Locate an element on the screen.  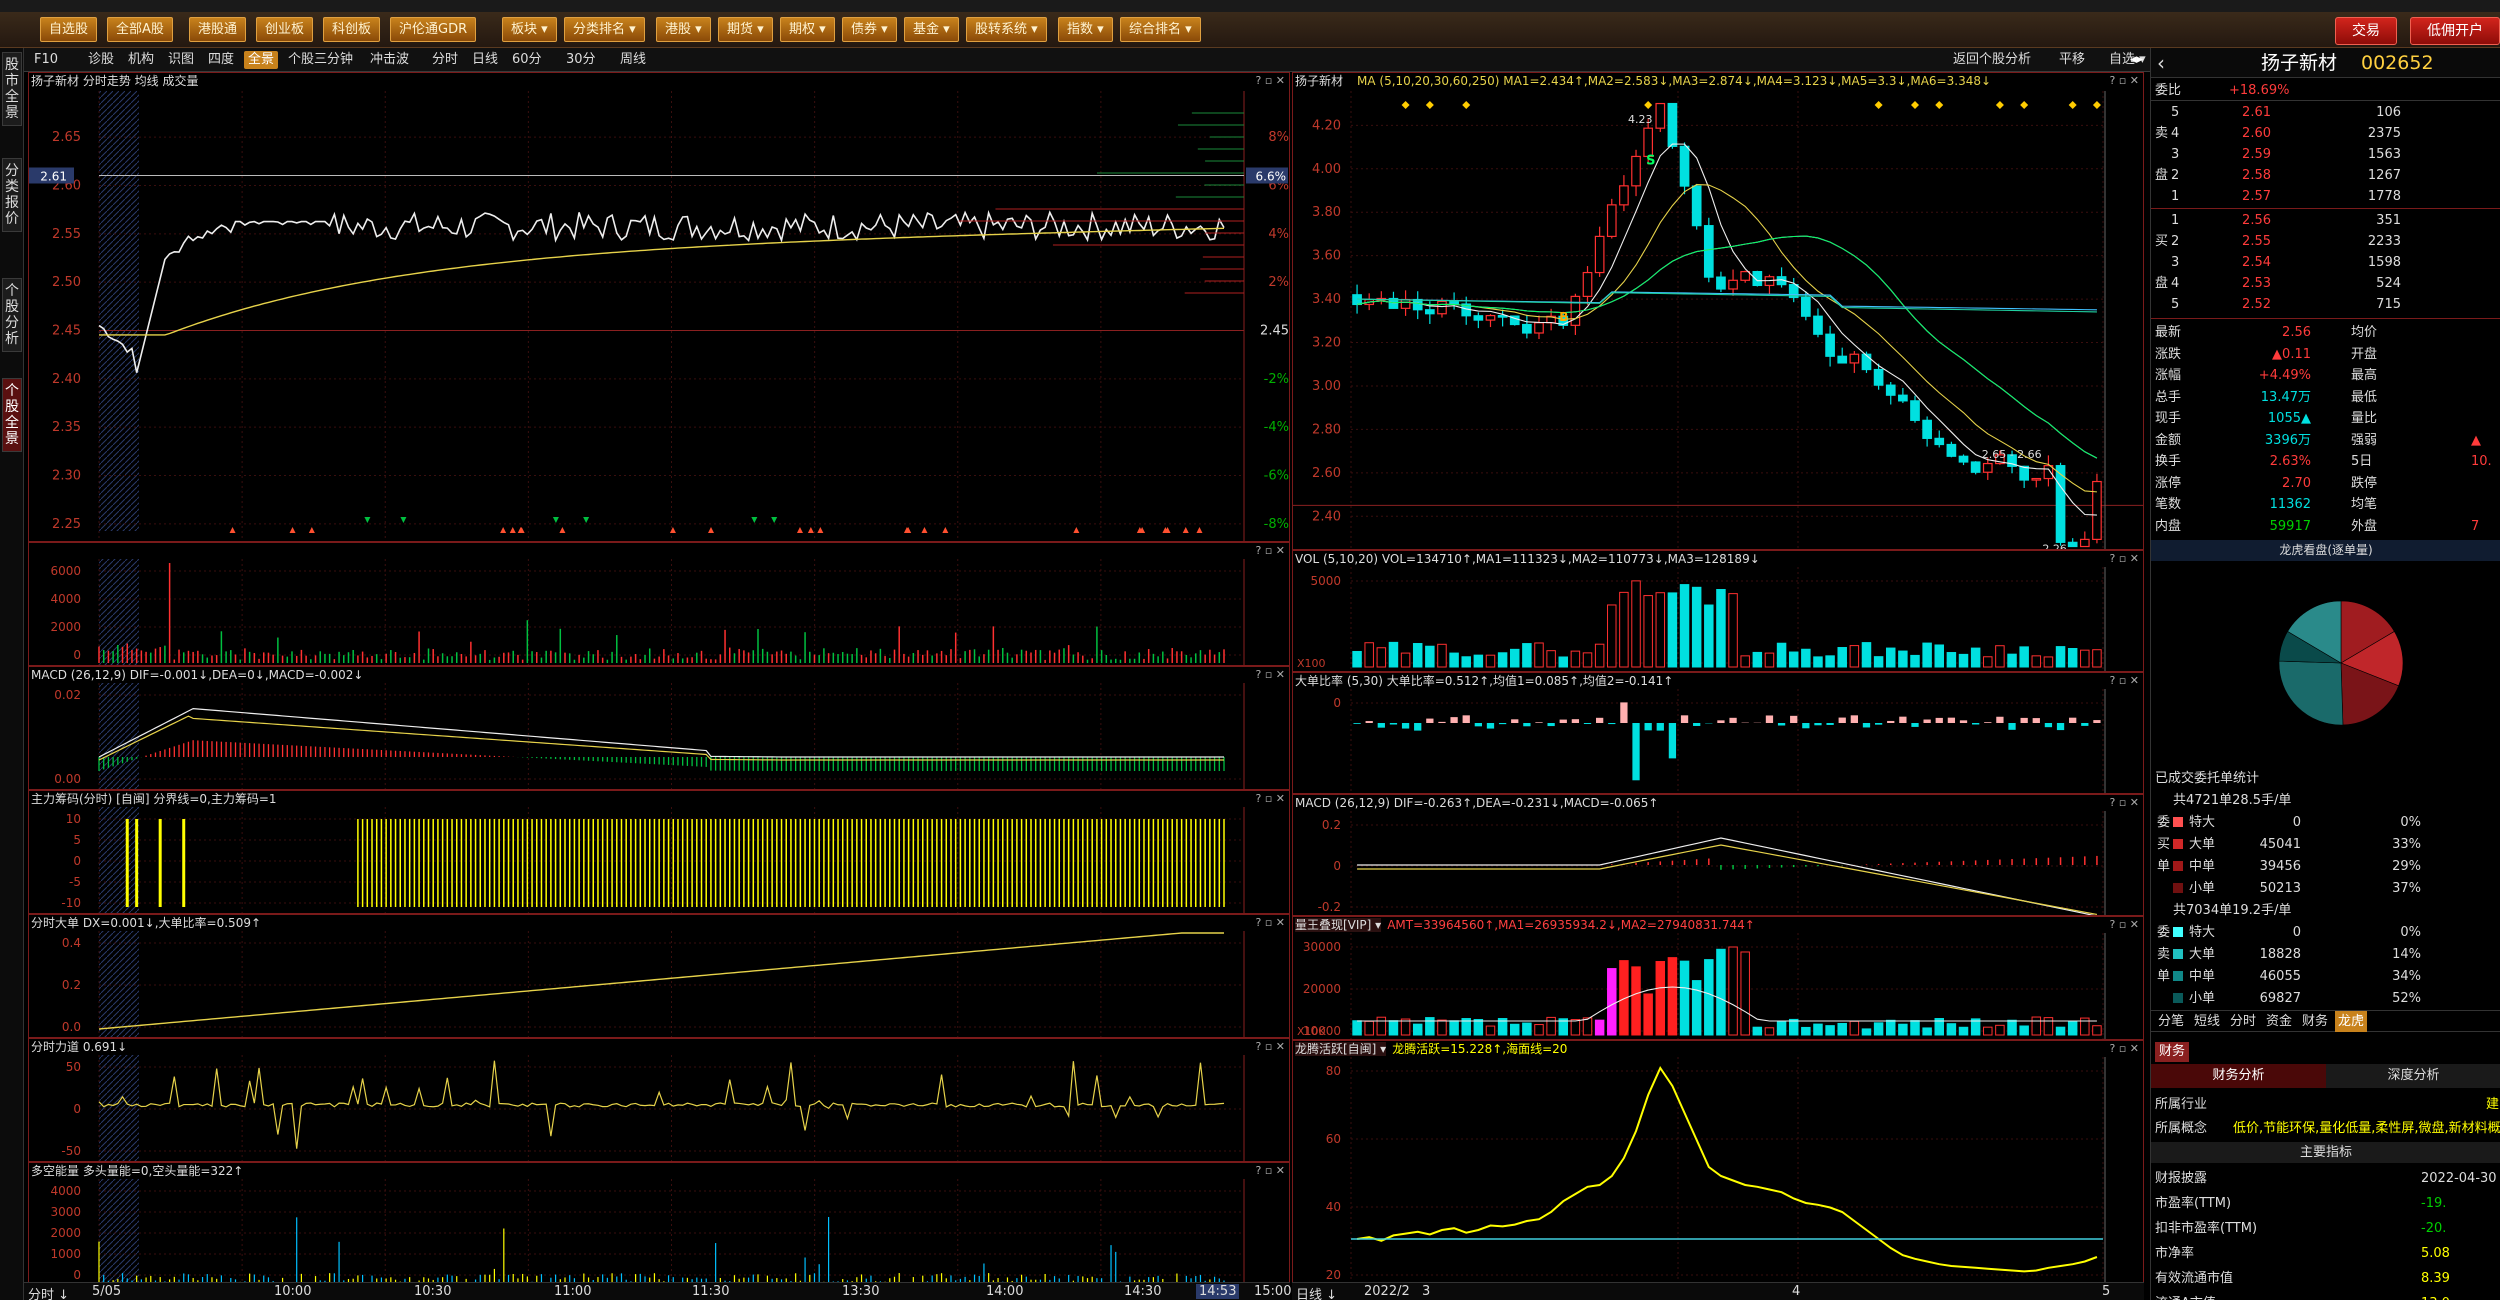
quote-tab-2: 分时 is located at coordinates (2243, 1021).